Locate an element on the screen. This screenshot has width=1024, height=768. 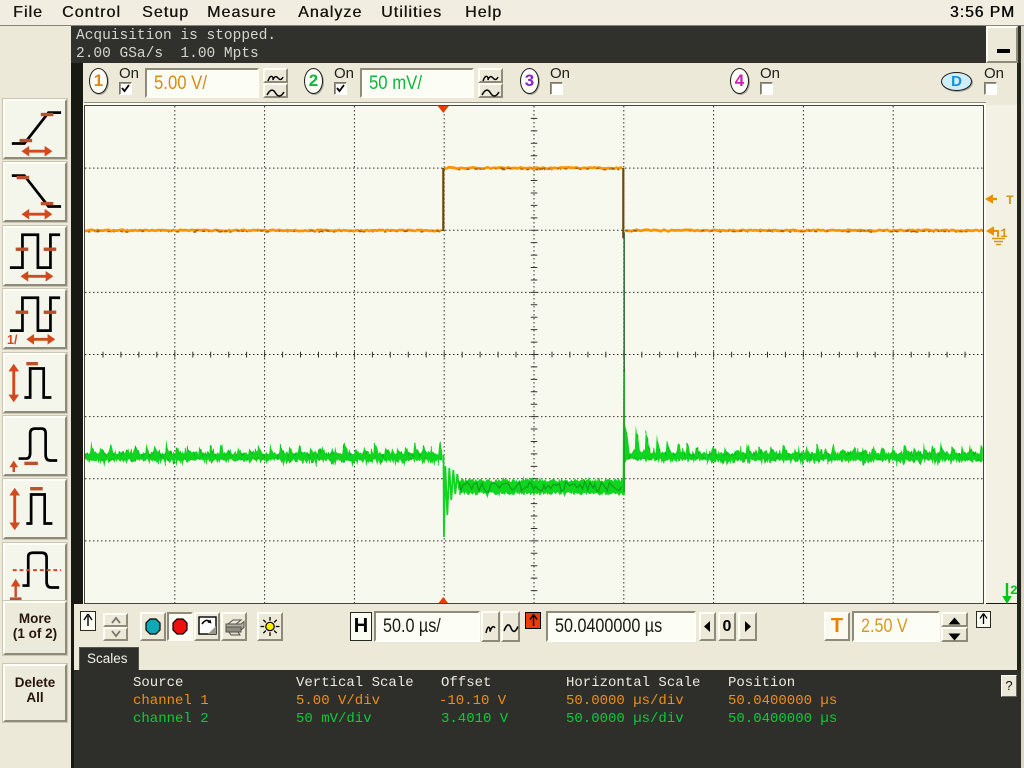
svg-text: 2 is located at coordinates (1014, 590).